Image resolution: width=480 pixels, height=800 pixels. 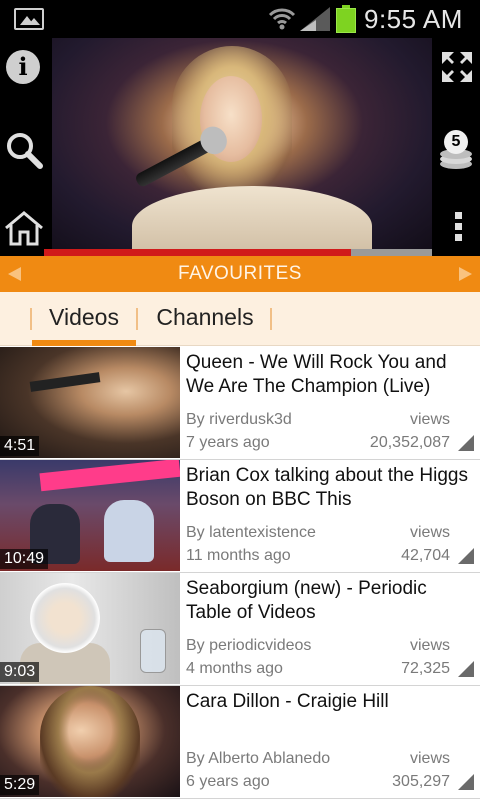 What do you see at coordinates (90, 515) in the screenshot?
I see `video-thumbnail: 10:49` at bounding box center [90, 515].